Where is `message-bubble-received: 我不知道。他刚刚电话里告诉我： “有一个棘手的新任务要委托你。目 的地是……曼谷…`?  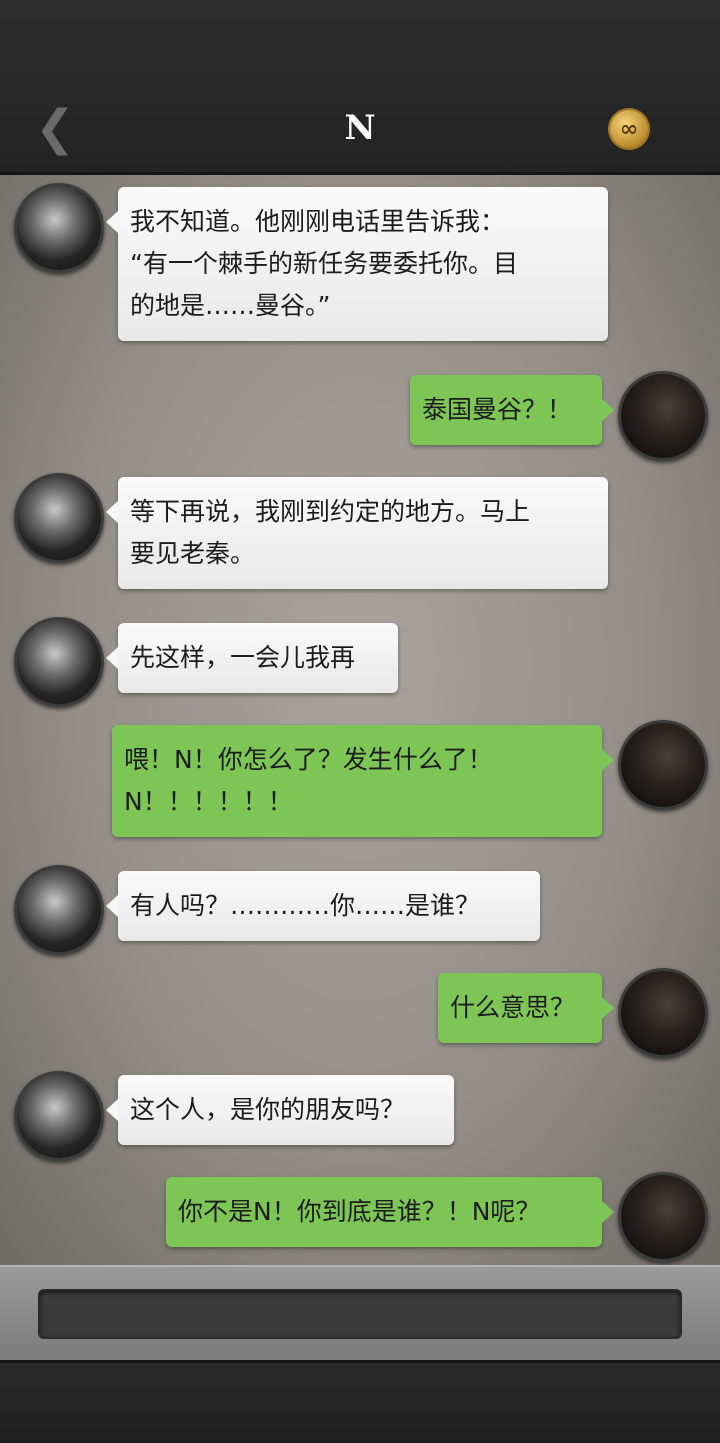
message-bubble-received: 我不知道。他刚刚电话里告诉我： “有一个棘手的新任务要委托你。目 的地是……曼谷… is located at coordinates (357, 264).